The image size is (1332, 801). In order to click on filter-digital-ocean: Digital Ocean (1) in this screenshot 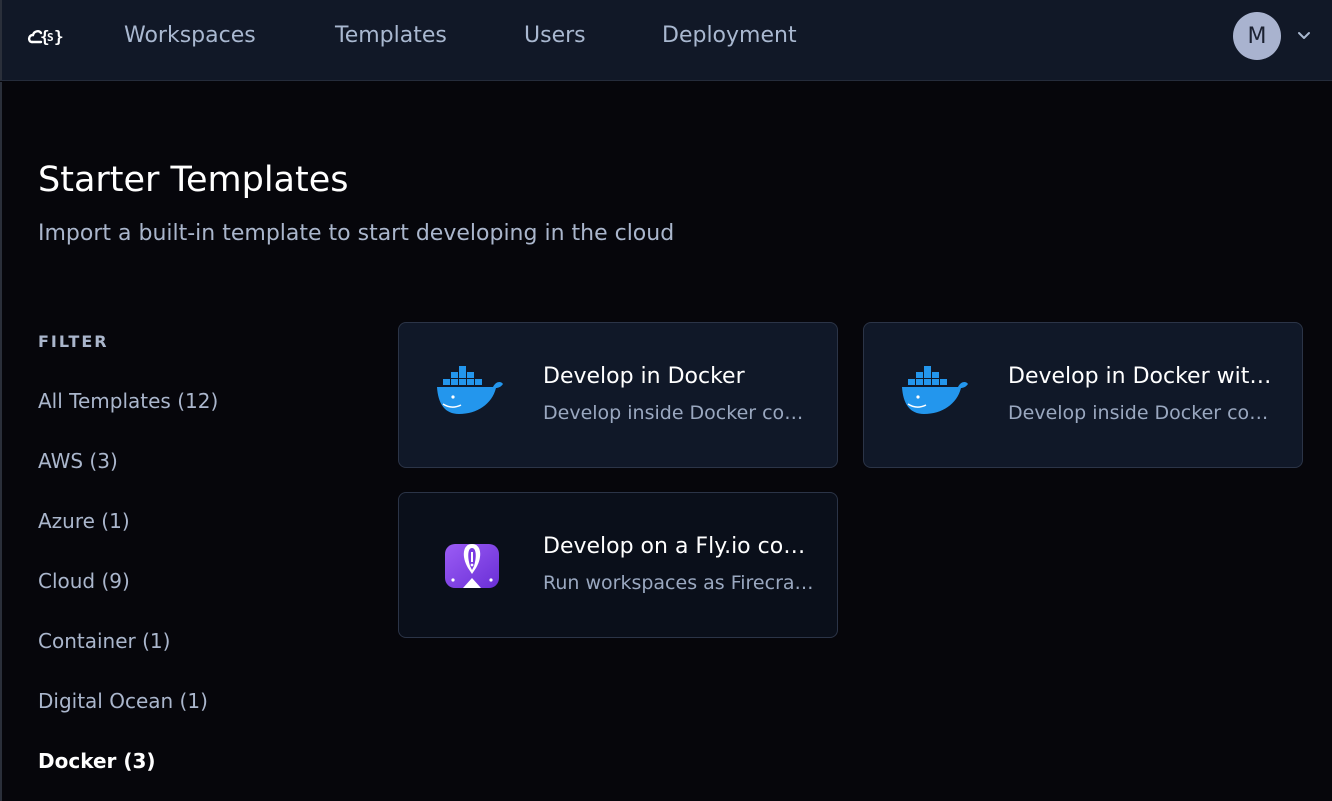, I will do `click(123, 701)`.